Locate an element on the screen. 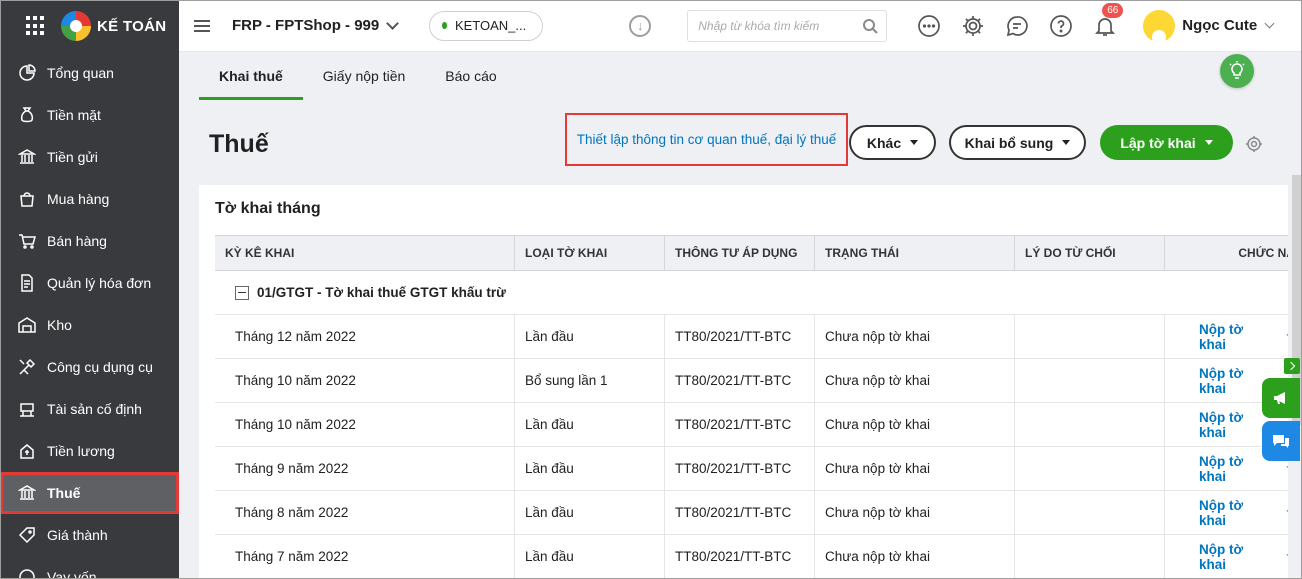 The width and height of the screenshot is (1302, 579). search-icon is located at coordinates (870, 26).